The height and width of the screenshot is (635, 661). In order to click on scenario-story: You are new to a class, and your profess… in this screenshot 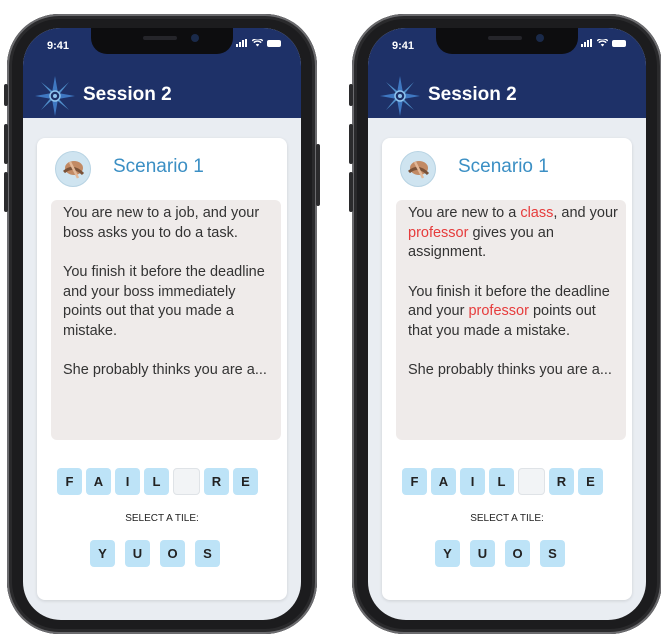, I will do `click(511, 320)`.